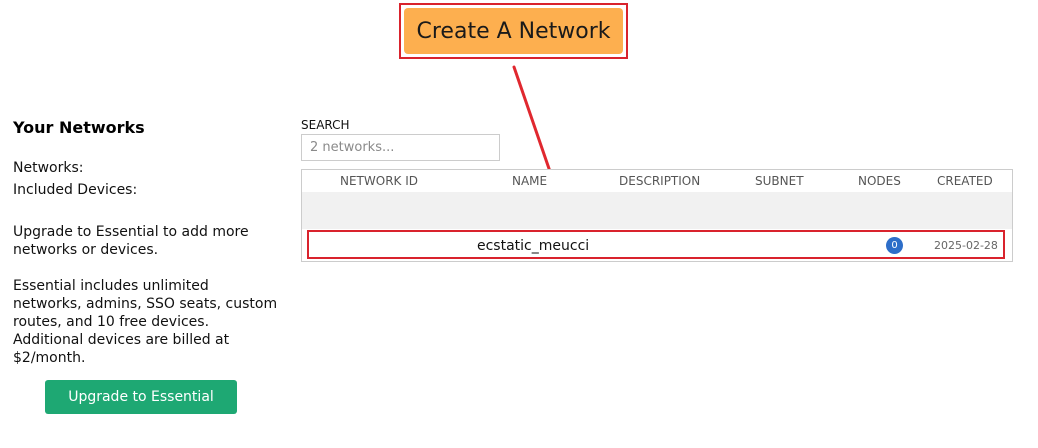  I want to click on created-date-cell: 2025-02-28, so click(966, 245).